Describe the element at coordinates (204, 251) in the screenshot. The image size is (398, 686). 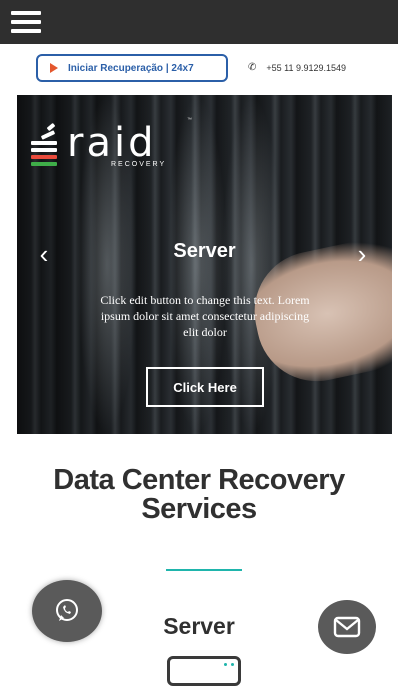
I see `slide-title: Server` at that location.